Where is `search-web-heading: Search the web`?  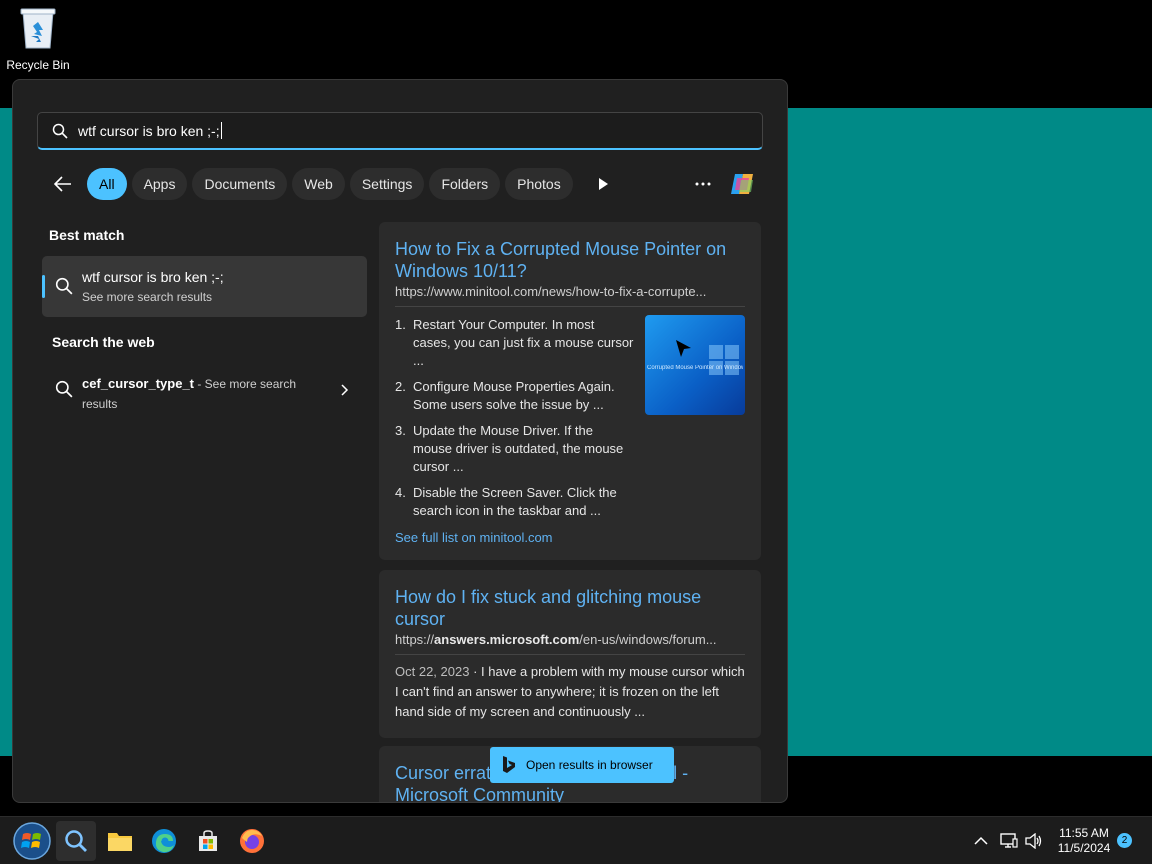
search-web-heading: Search the web is located at coordinates (103, 342).